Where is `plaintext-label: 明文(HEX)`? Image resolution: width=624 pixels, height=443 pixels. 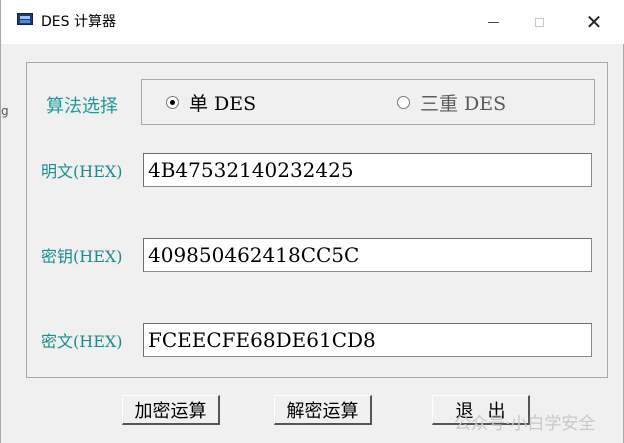
plaintext-label: 明文(HEX) is located at coordinates (82, 171).